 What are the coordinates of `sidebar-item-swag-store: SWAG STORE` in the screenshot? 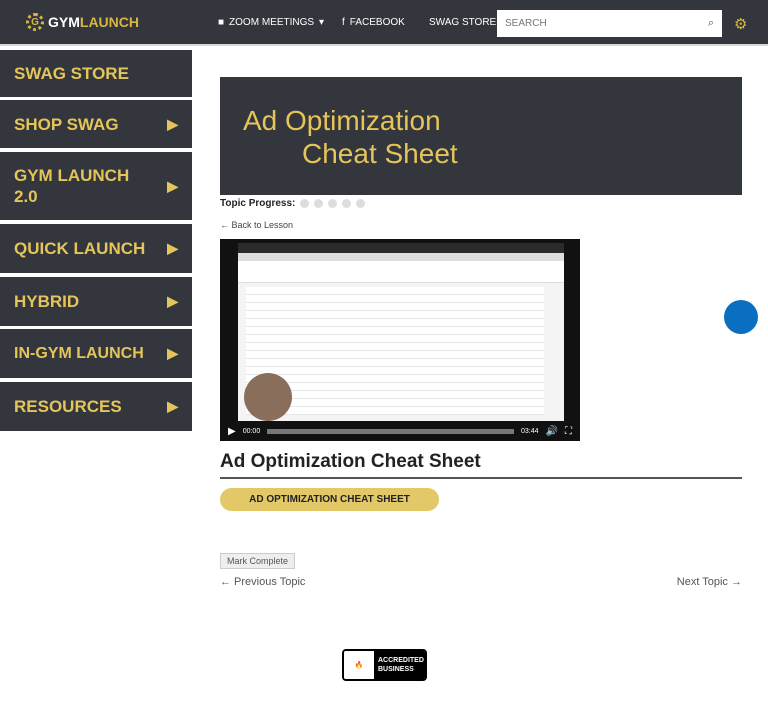 It's located at (96, 73).